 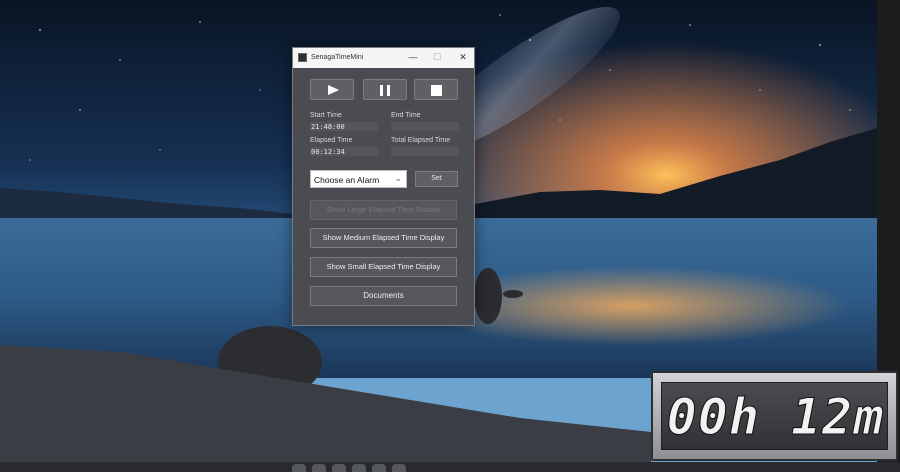 What do you see at coordinates (328, 152) in the screenshot?
I see `elapsed-time-value: 00:12:34` at bounding box center [328, 152].